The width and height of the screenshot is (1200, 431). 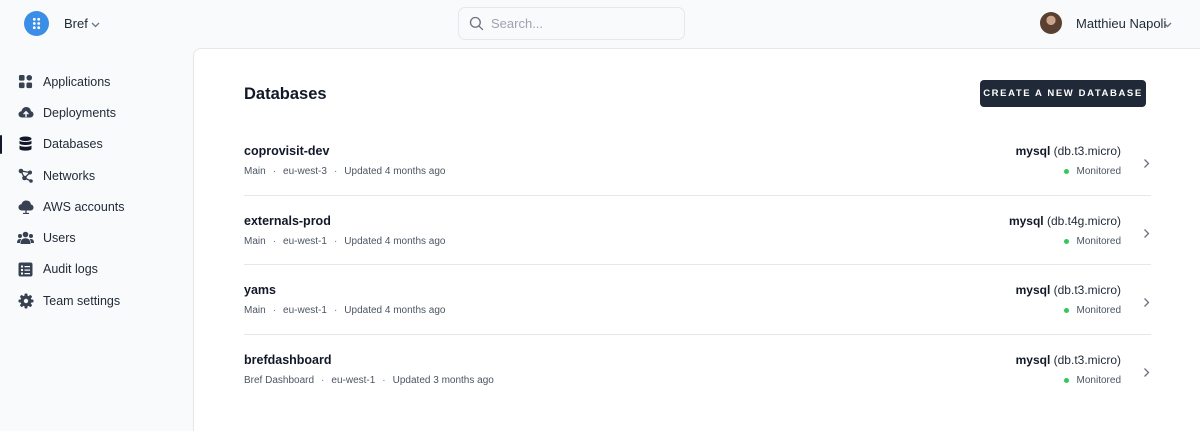 What do you see at coordinates (25, 175) in the screenshot?
I see `network-icon` at bounding box center [25, 175].